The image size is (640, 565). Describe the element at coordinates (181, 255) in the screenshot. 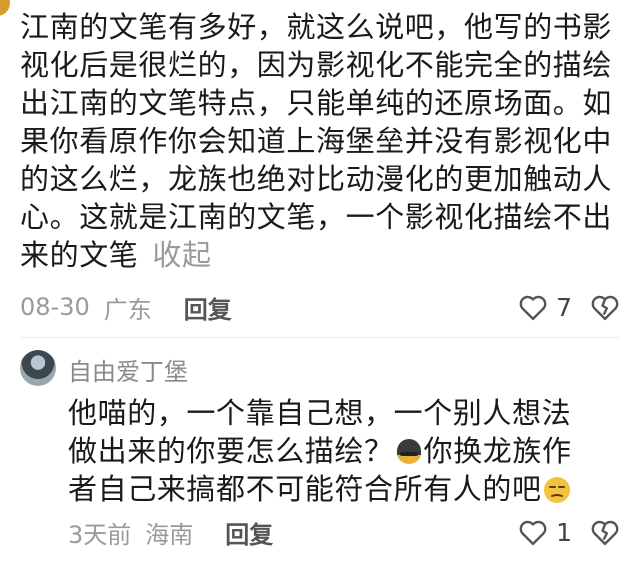

I see `collapse-button: 收起` at that location.